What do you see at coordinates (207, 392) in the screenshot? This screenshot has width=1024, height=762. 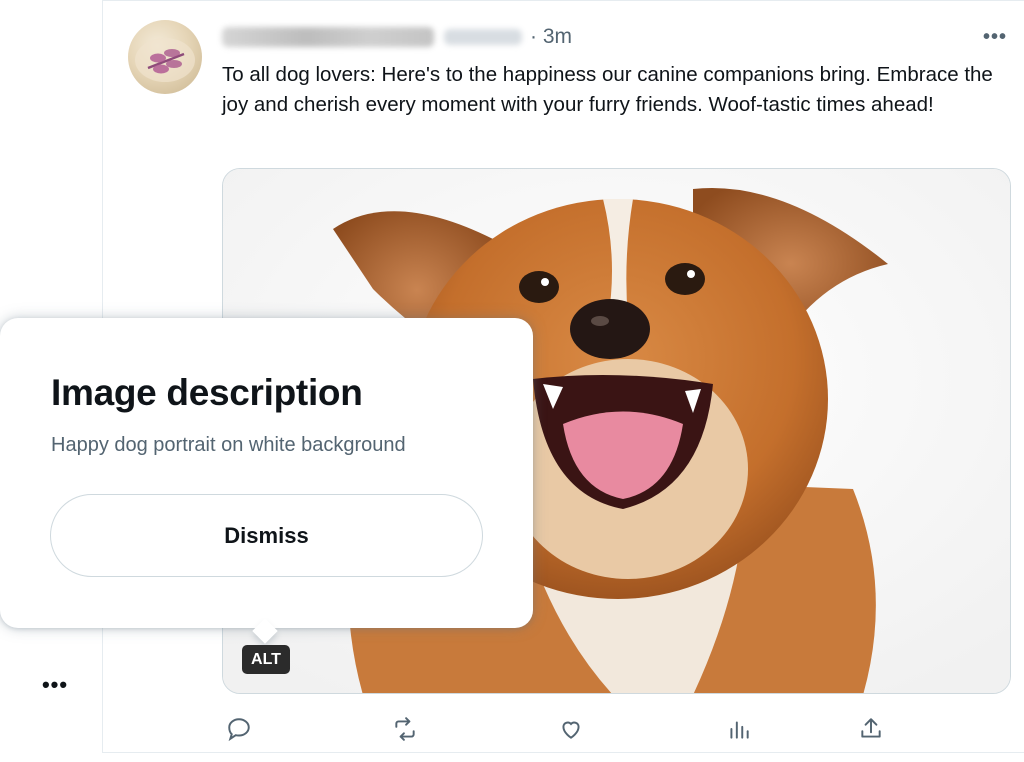 I see `popover-title: Image description` at bounding box center [207, 392].